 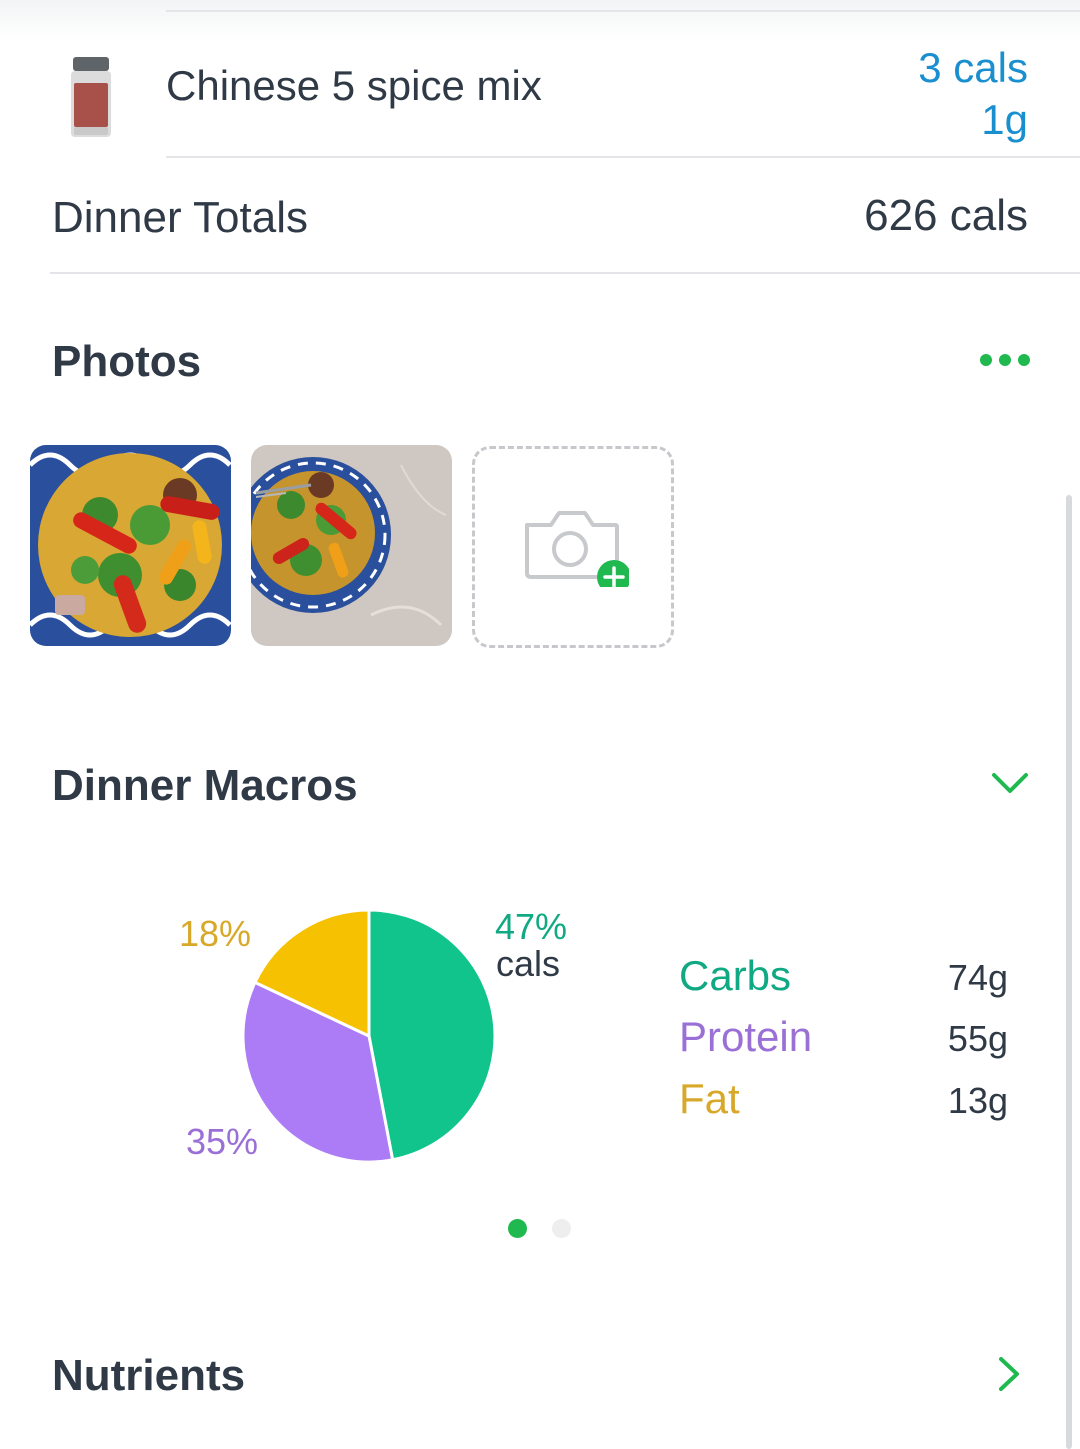 I want to click on scrollbar, so click(x=1069, y=972).